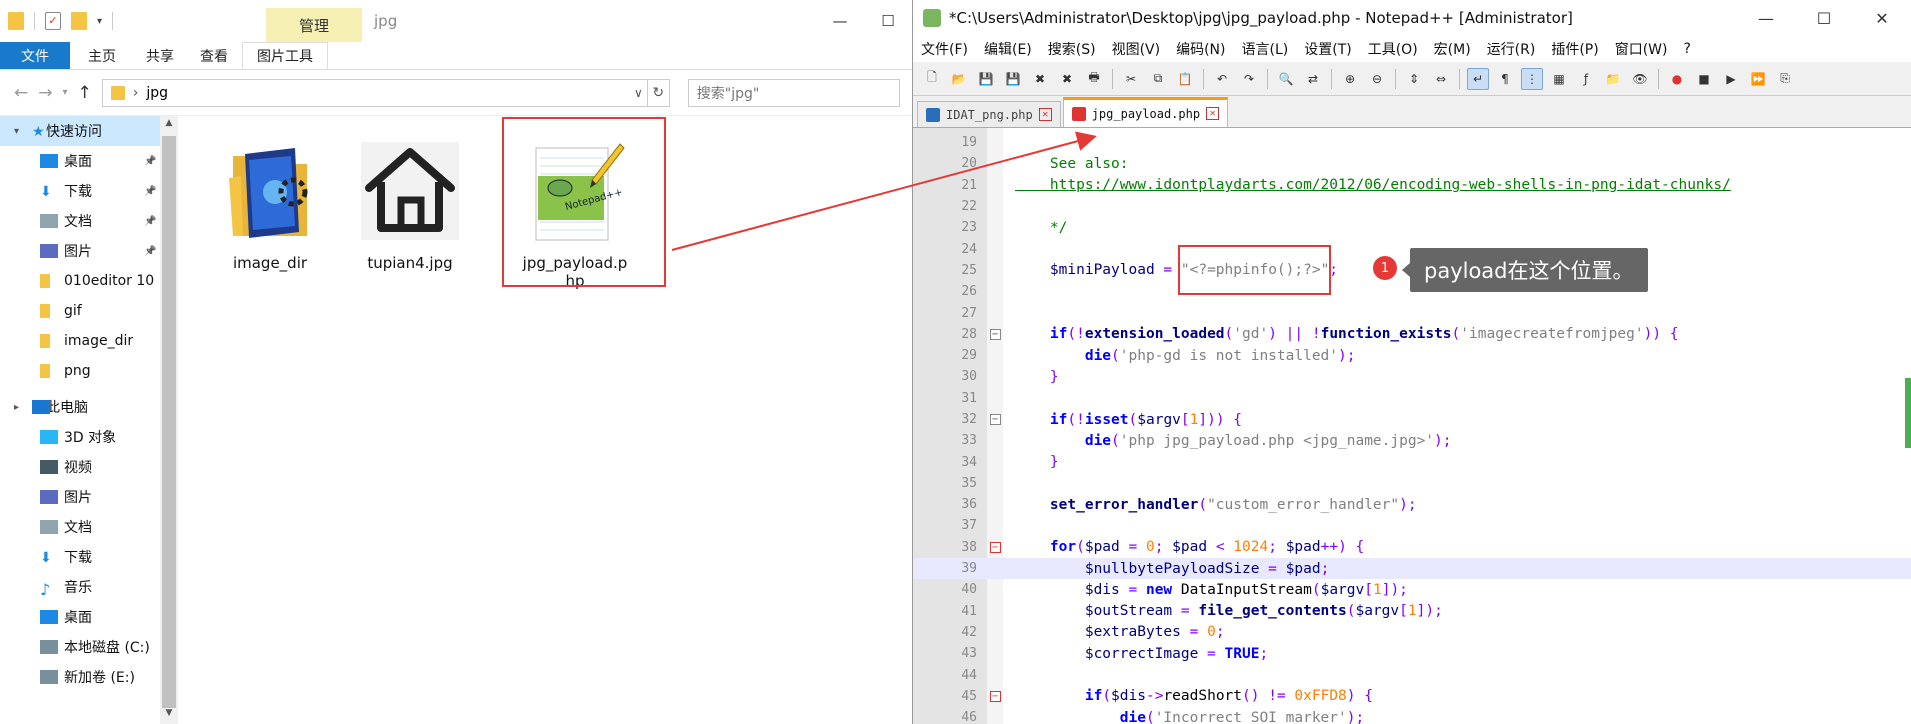 Image resolution: width=1911 pixels, height=724 pixels. I want to click on menu-item: 文件(F), so click(944, 49).